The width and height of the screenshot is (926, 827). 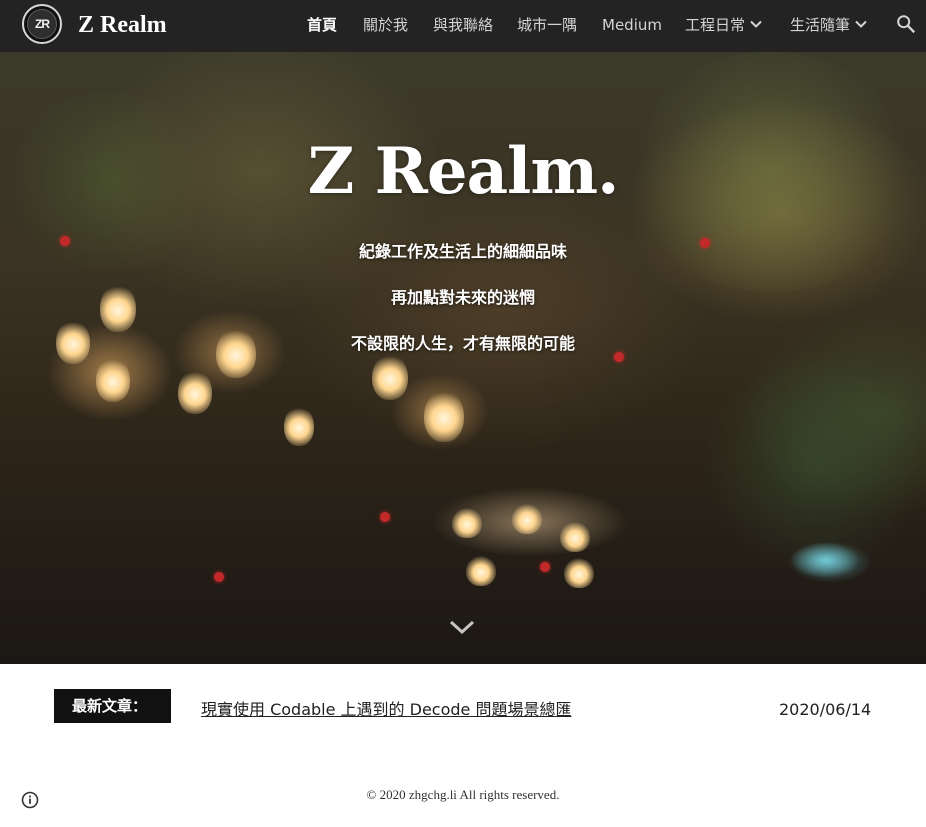 I want to click on nav-item-contact: 與我聯絡, so click(x=463, y=25).